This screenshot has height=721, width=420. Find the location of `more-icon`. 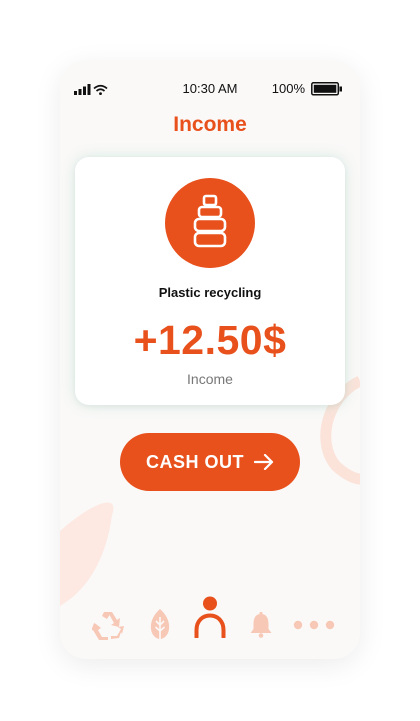

more-icon is located at coordinates (314, 625).